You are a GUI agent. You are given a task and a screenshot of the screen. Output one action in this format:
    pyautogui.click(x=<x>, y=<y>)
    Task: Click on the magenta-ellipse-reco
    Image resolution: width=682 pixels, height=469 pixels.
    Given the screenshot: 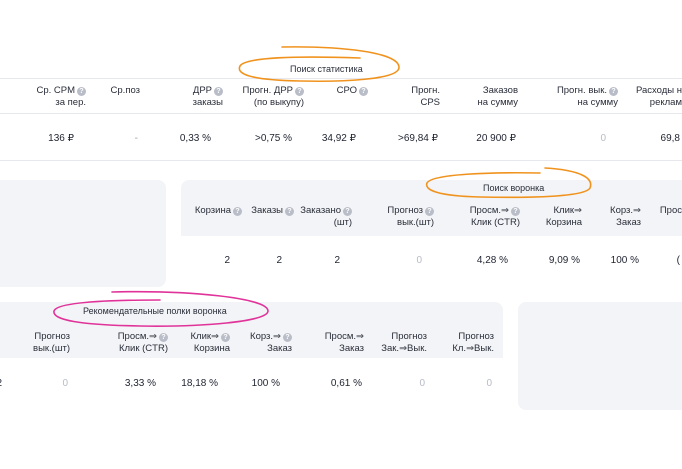 What is the action you would take?
    pyautogui.click(x=161, y=308)
    